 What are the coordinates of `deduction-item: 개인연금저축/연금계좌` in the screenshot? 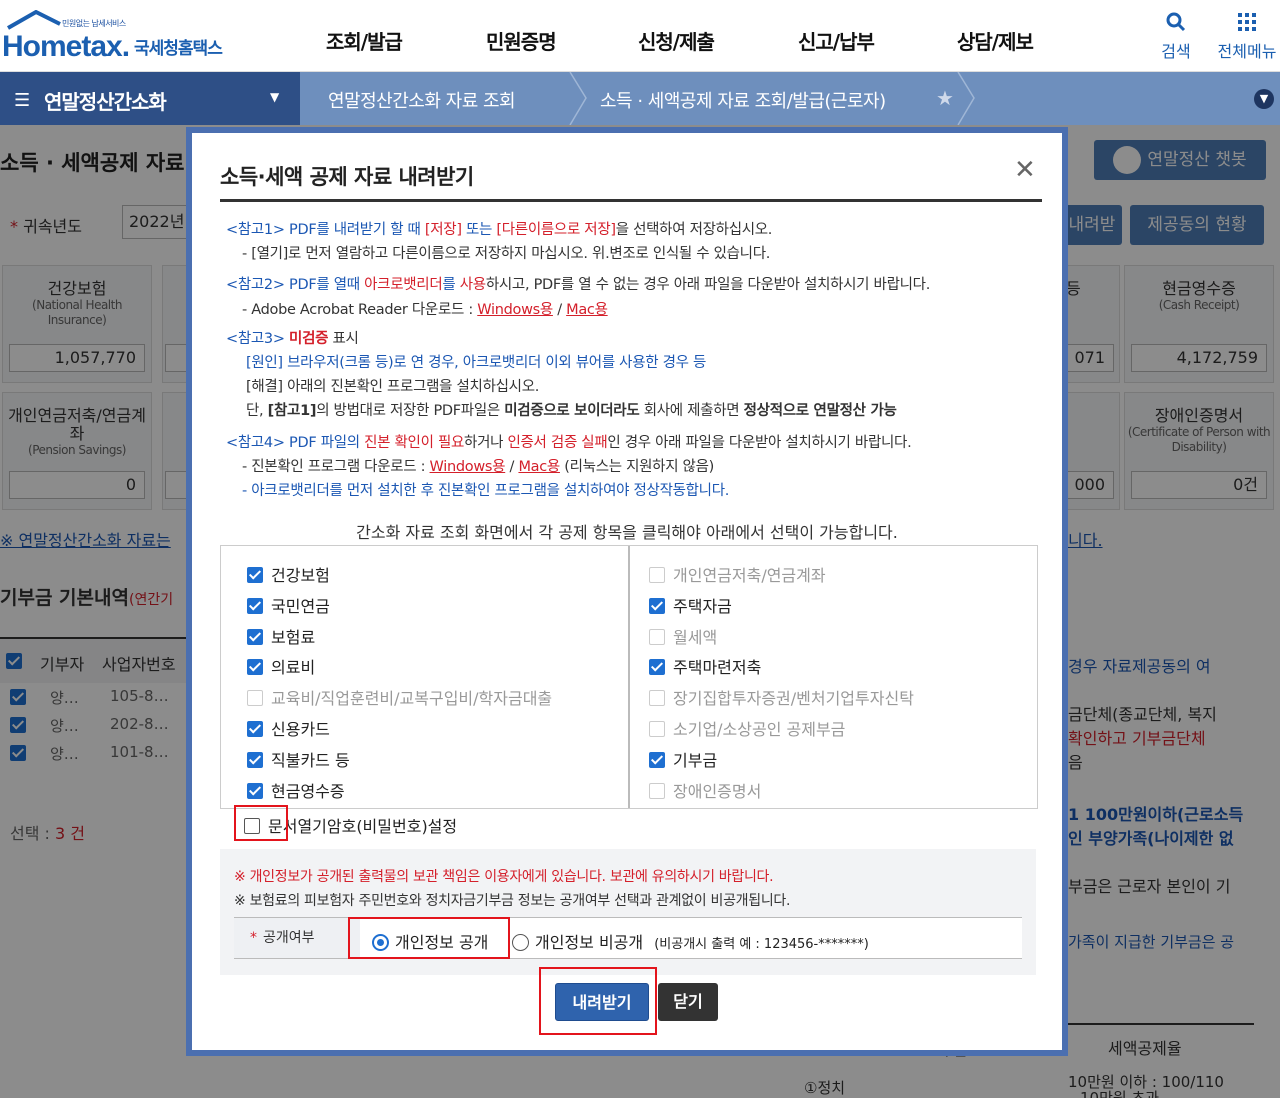 It's located at (737, 573).